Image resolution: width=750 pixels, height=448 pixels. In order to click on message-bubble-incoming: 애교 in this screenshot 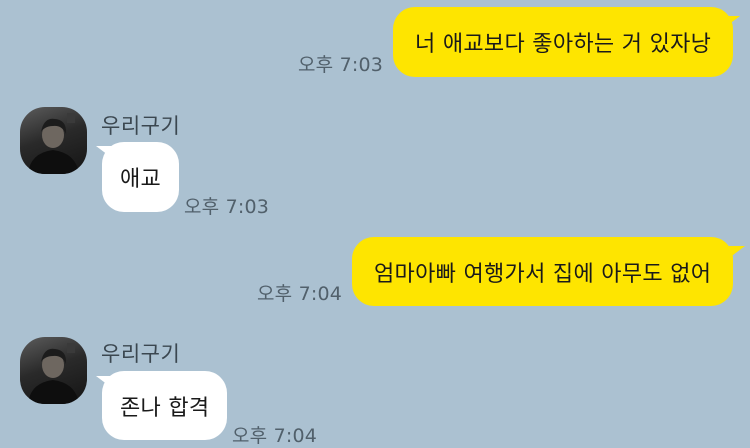, I will do `click(141, 177)`.